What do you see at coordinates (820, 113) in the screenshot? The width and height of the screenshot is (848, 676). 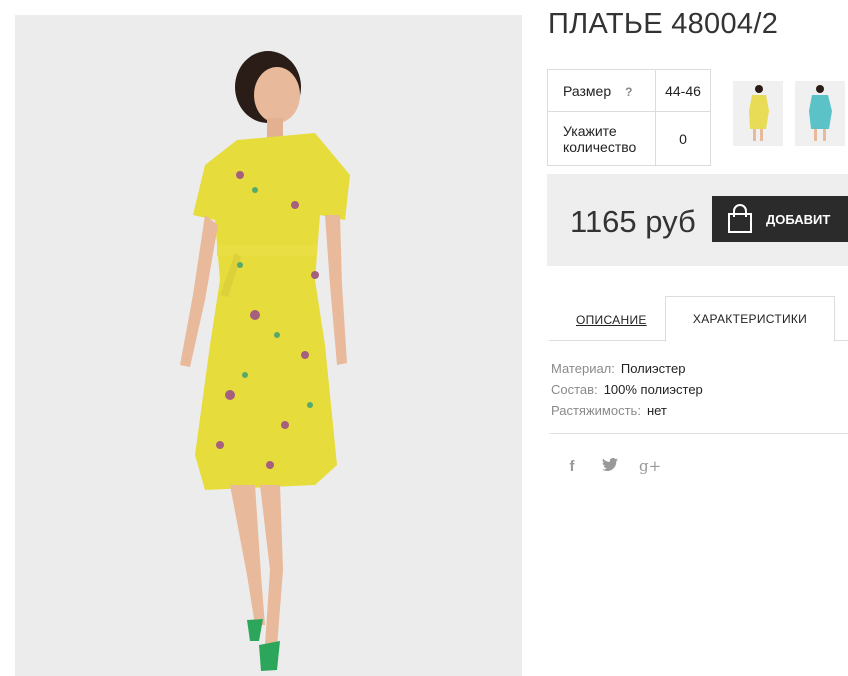 I see `turquoise-dress-thumbnail` at bounding box center [820, 113].